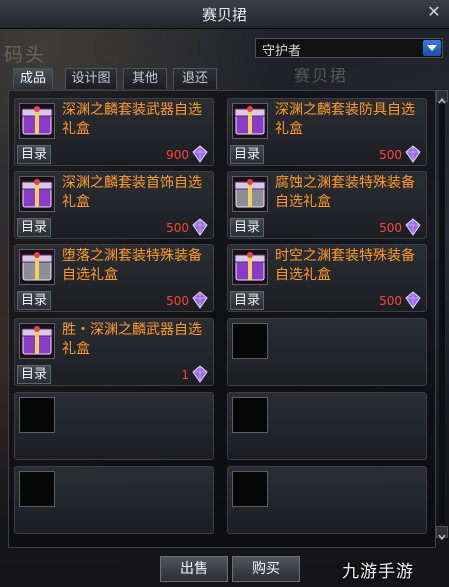 The image size is (449, 587). I want to click on item-name: 时空之渊套装特殊装备自选礼盒, so click(345, 265).